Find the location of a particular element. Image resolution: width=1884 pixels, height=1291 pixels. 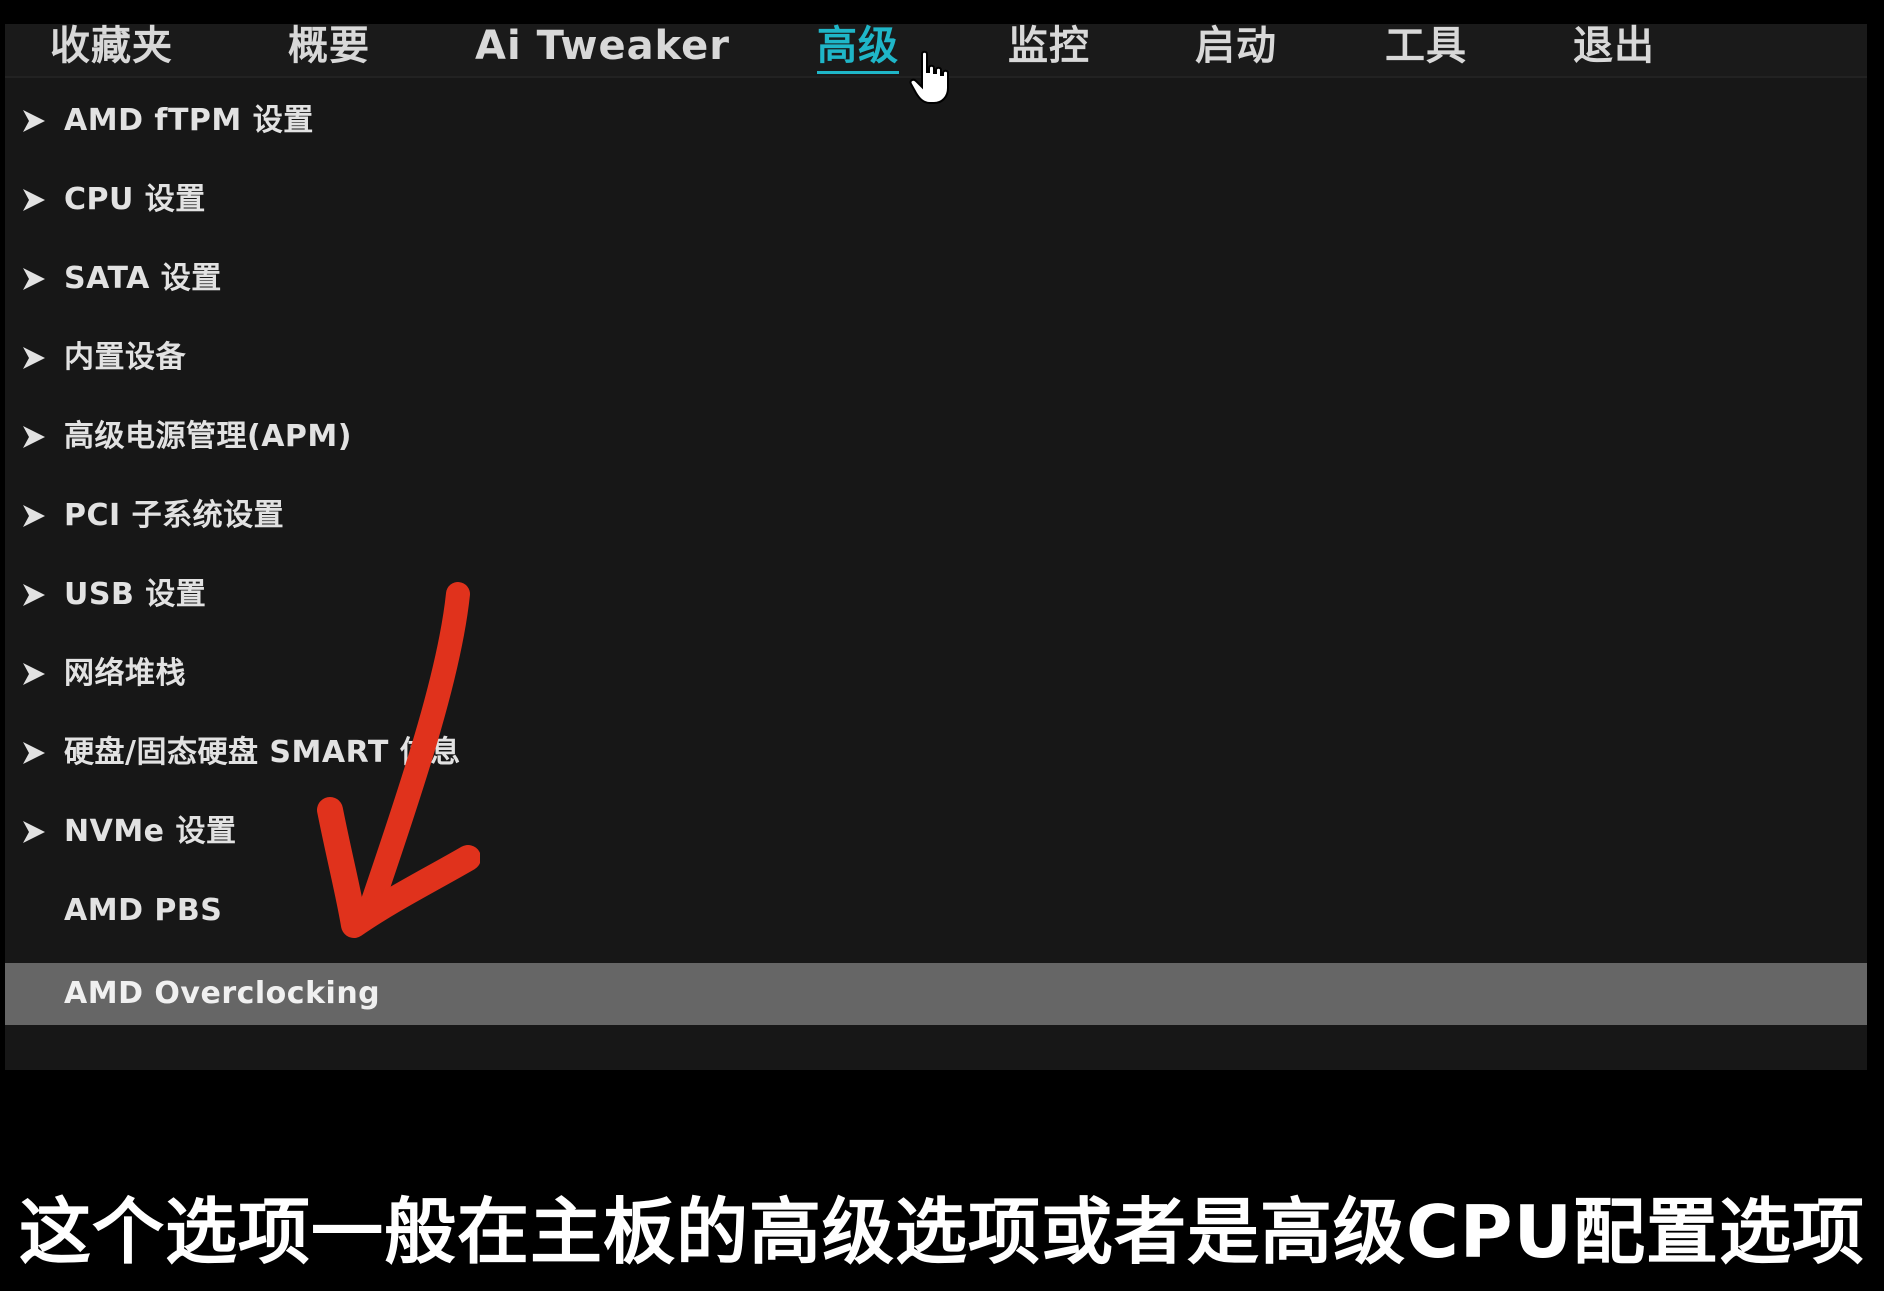

tab-label: 工具 is located at coordinates (1426, 46).